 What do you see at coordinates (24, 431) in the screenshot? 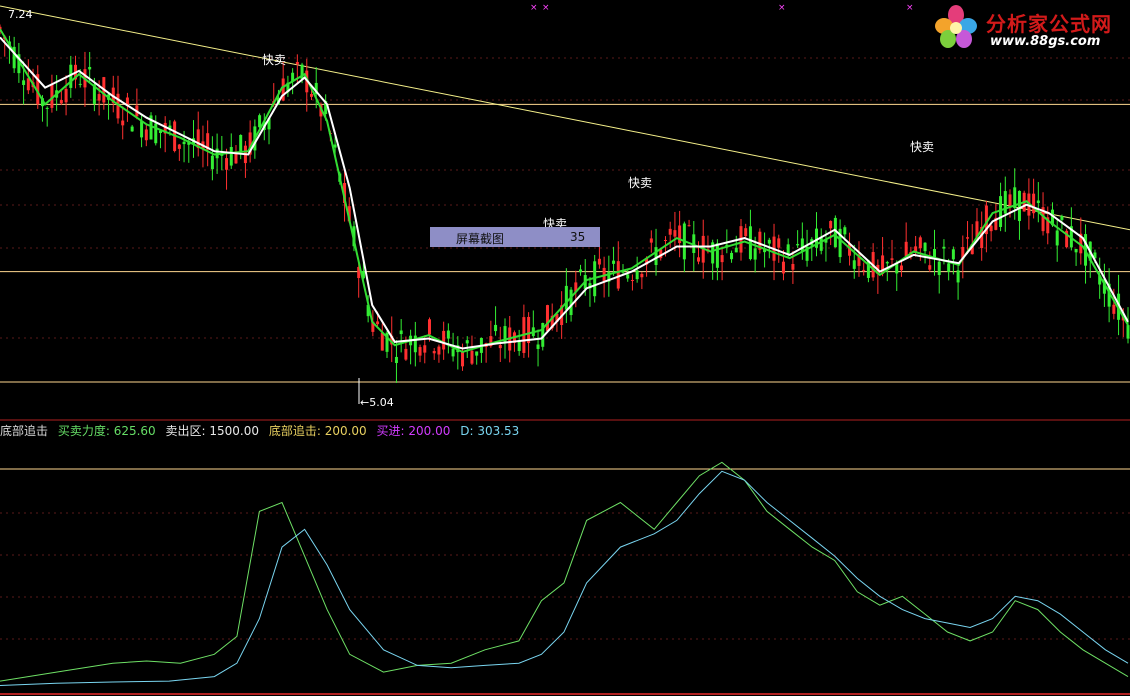
I see `legend-item-0: 底部追击` at bounding box center [24, 431].